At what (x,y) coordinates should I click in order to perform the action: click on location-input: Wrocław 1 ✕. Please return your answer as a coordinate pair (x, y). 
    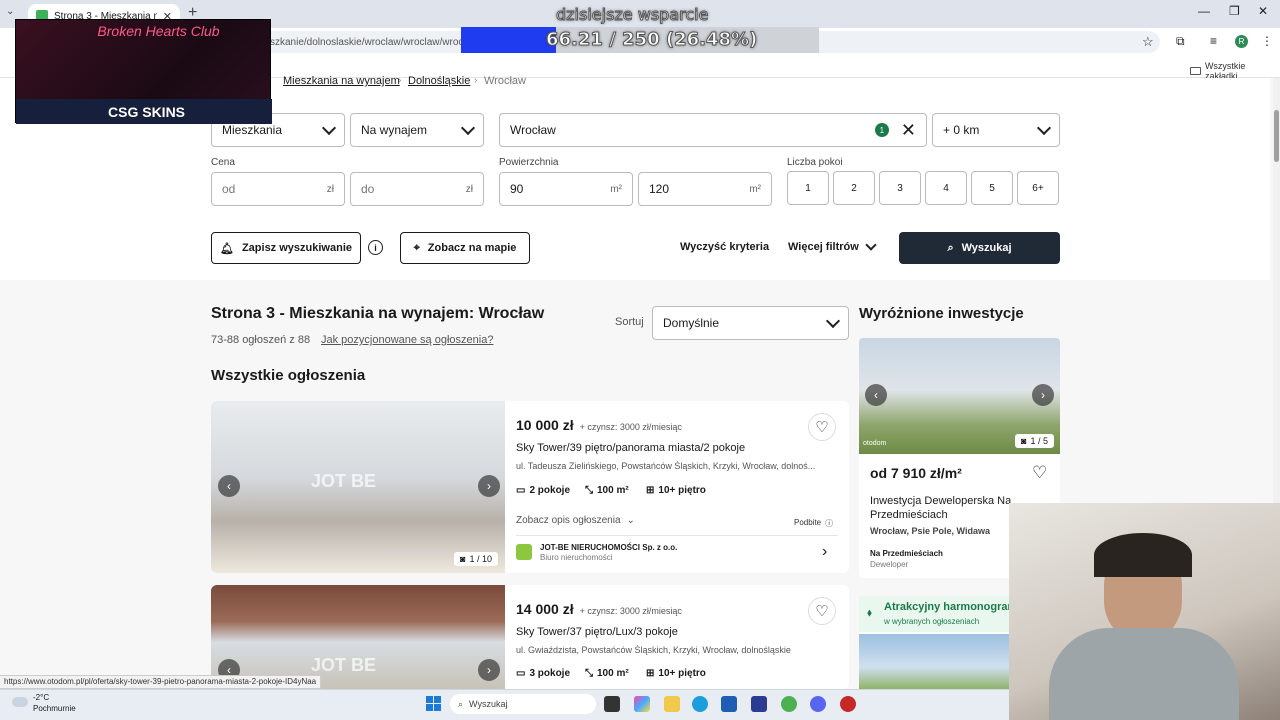
    Looking at the image, I should click on (713, 130).